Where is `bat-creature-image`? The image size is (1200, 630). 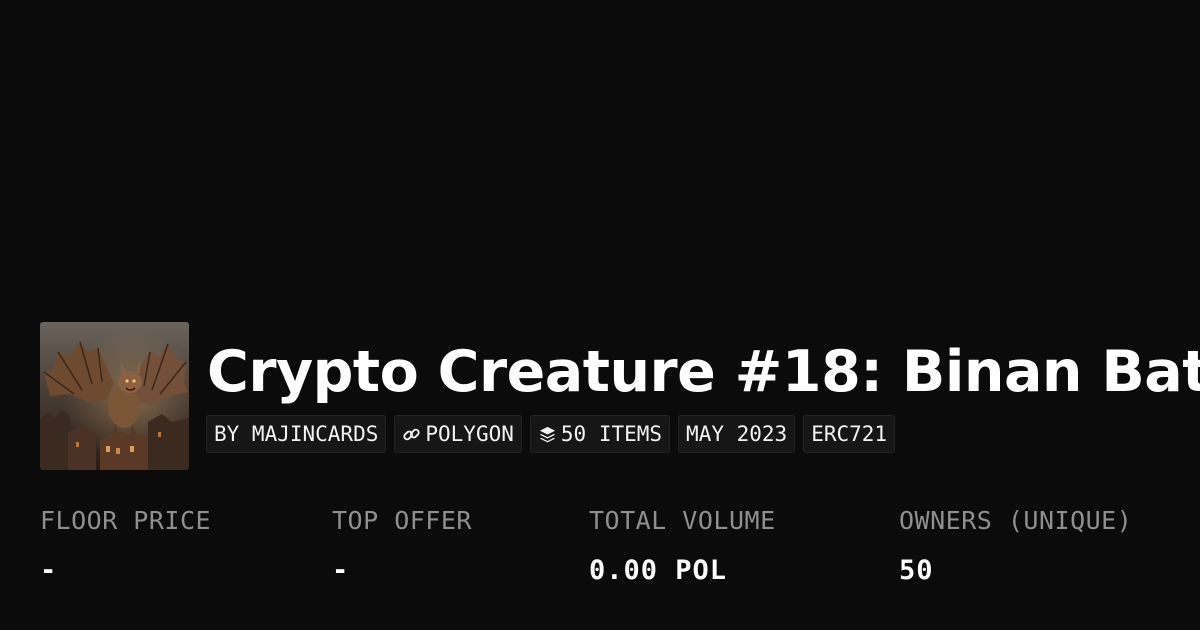
bat-creature-image is located at coordinates (114, 396).